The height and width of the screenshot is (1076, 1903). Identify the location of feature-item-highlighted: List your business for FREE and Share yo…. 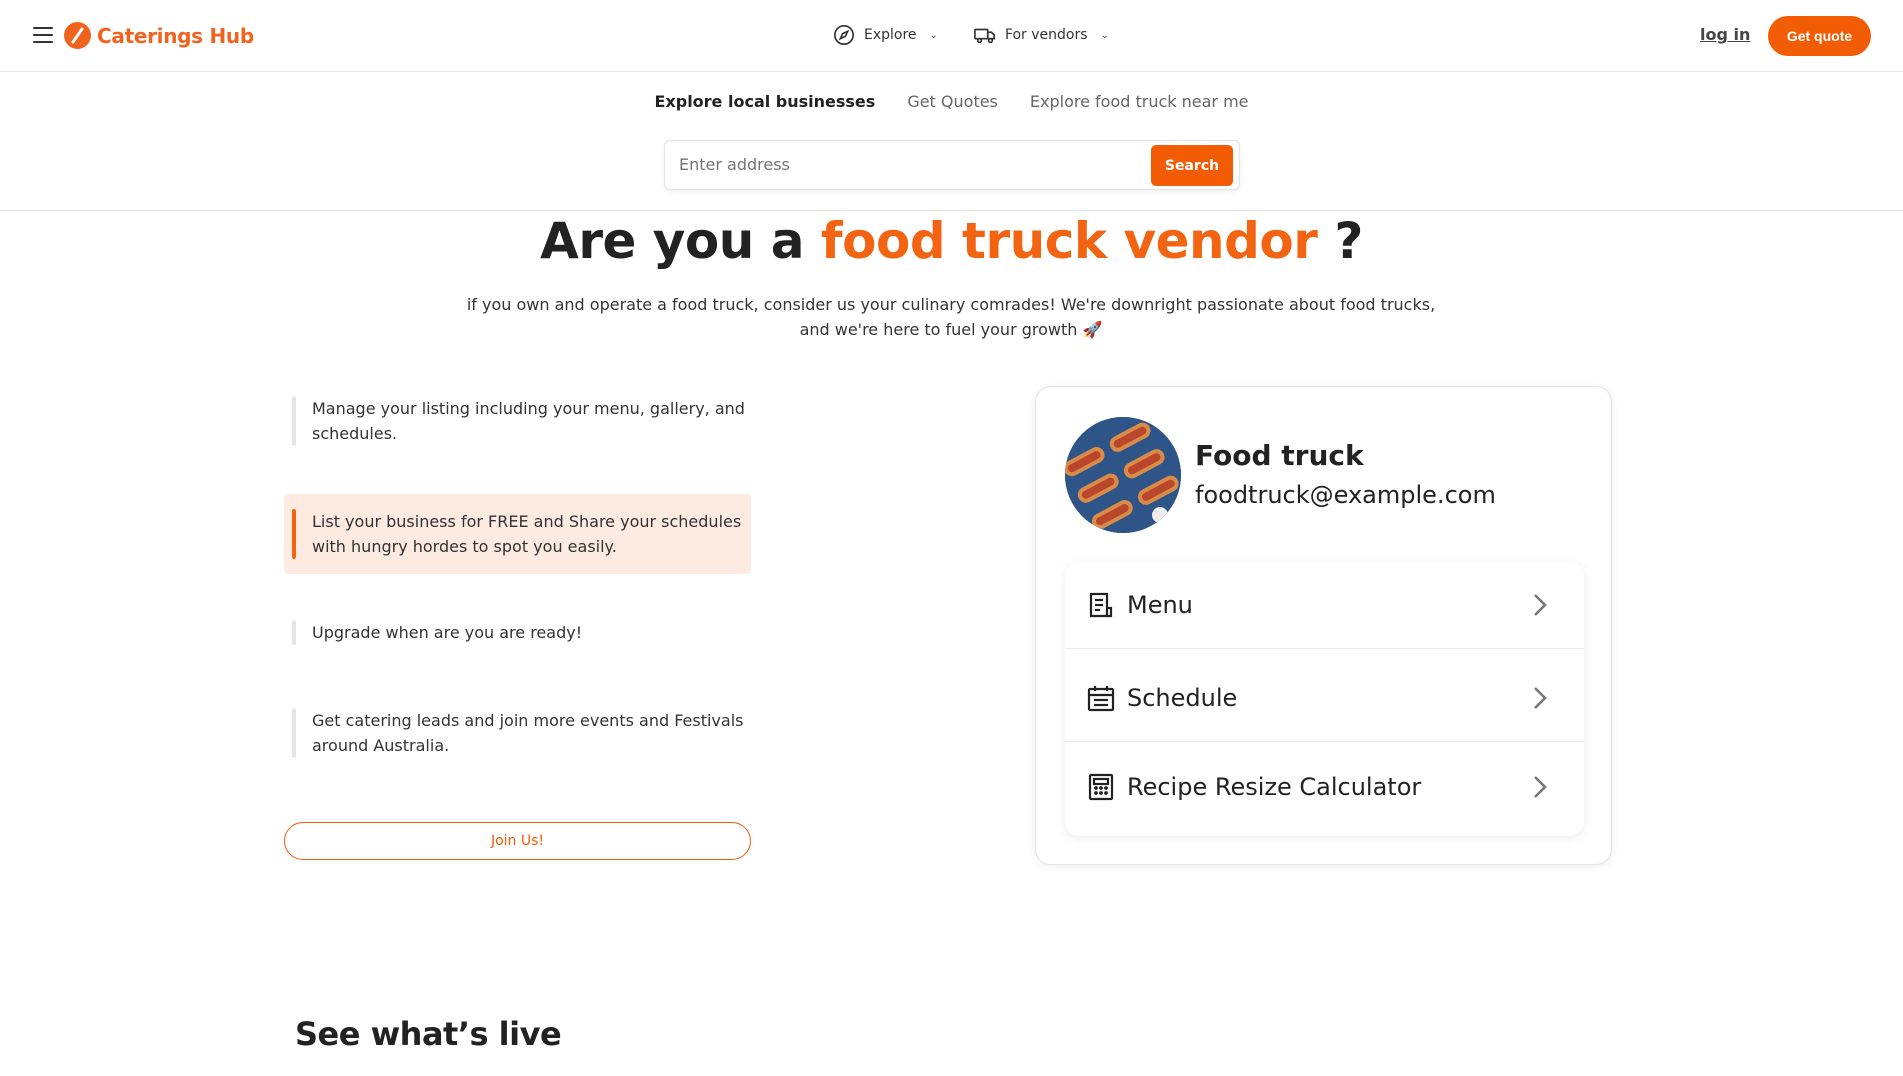
(517, 534).